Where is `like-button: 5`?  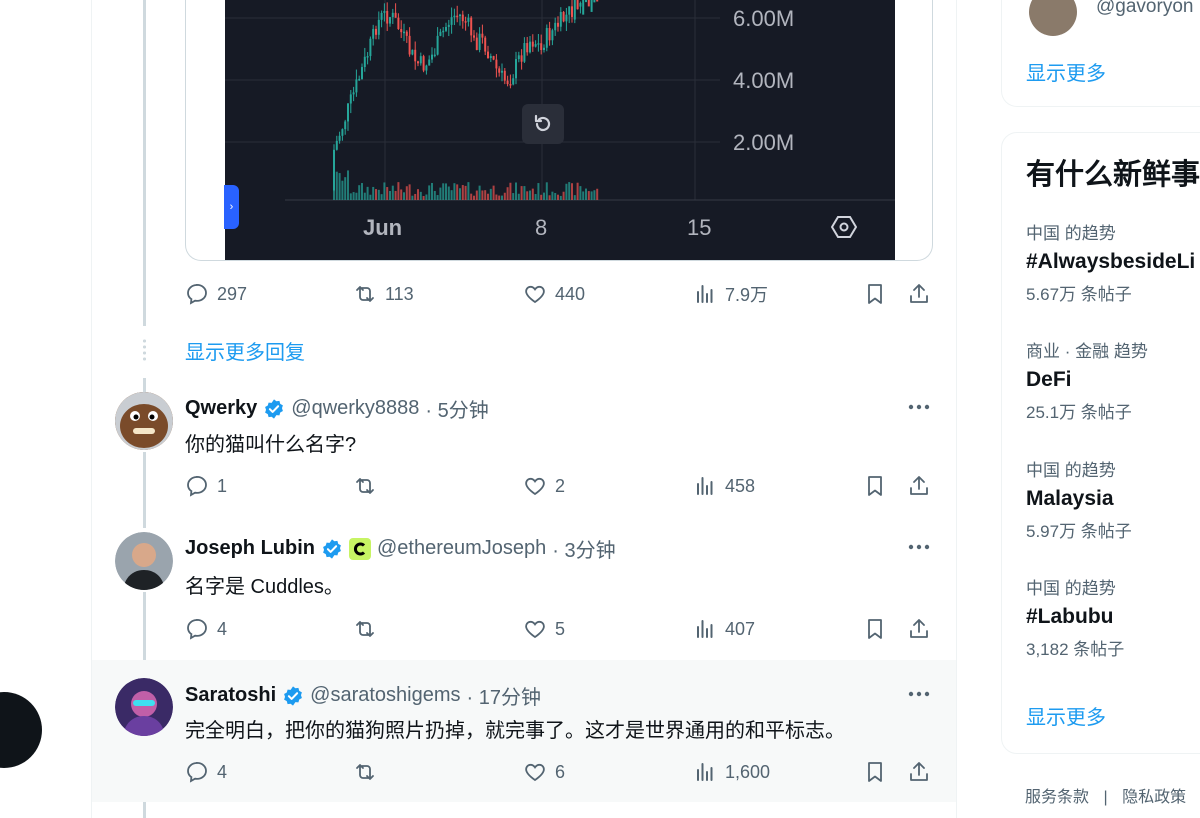 like-button: 5 is located at coordinates (544, 629).